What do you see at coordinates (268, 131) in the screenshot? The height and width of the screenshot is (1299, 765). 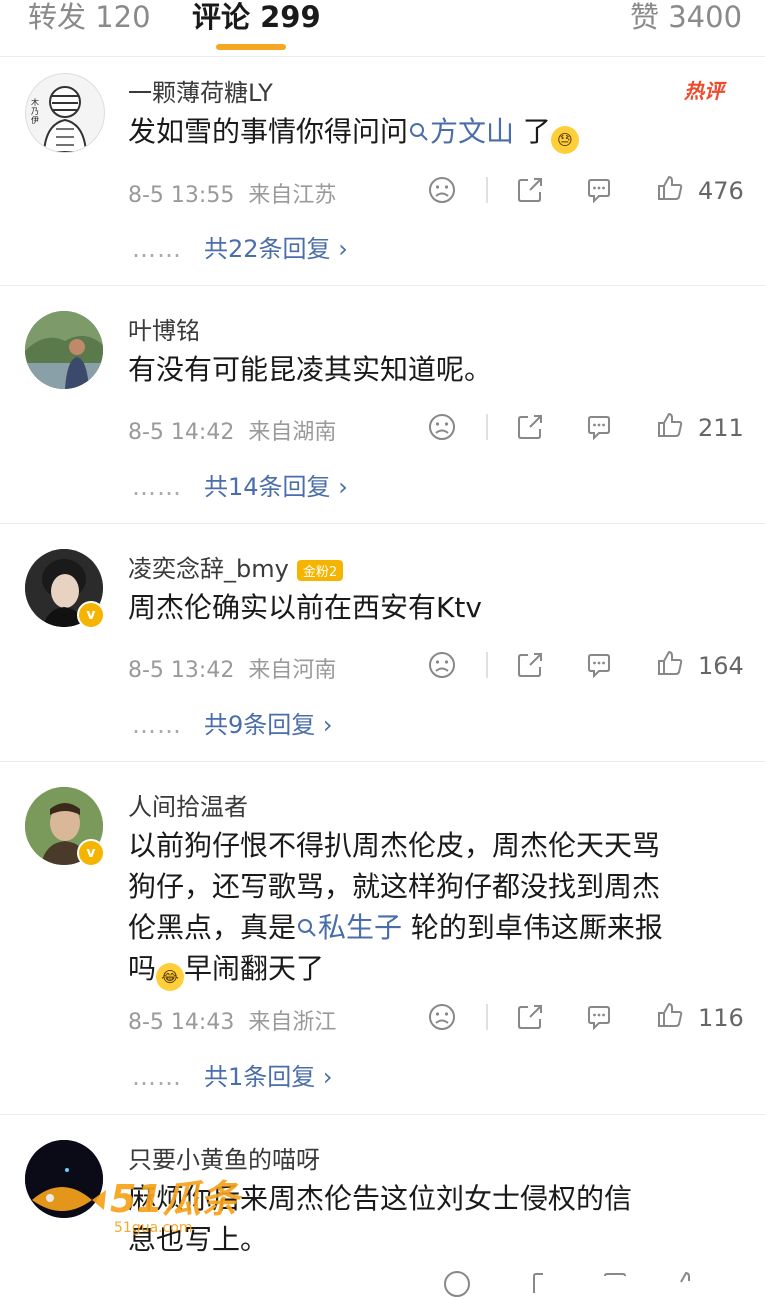 I see `comment-text-part: 发如雪的事情你得问问` at bounding box center [268, 131].